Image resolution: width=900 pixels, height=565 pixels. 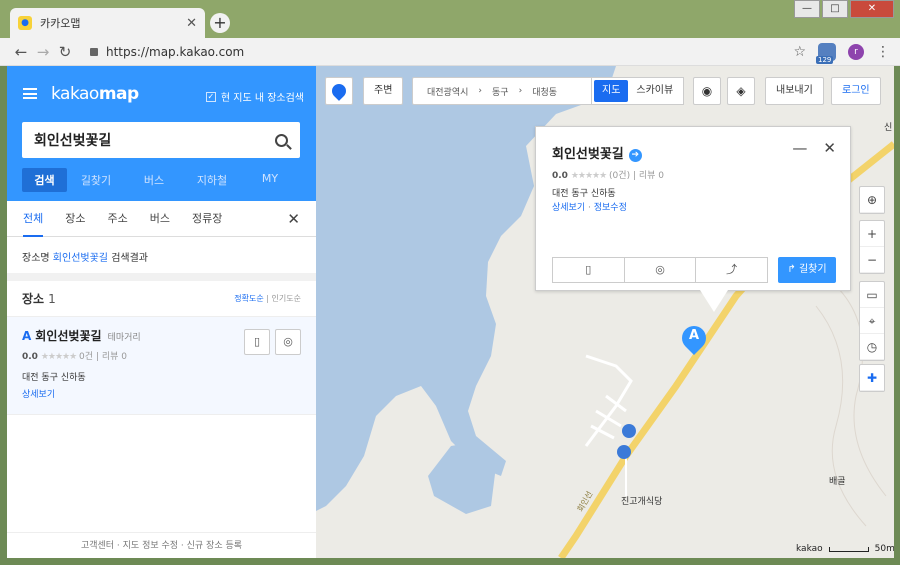 What do you see at coordinates (884, 549) in the screenshot?
I see `scale-value: 50m` at bounding box center [884, 549].